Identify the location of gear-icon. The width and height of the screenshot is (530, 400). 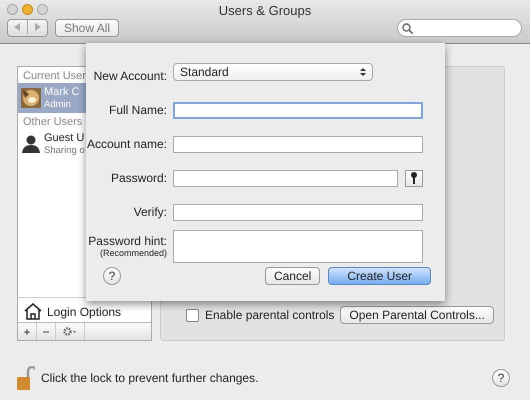
(70, 331).